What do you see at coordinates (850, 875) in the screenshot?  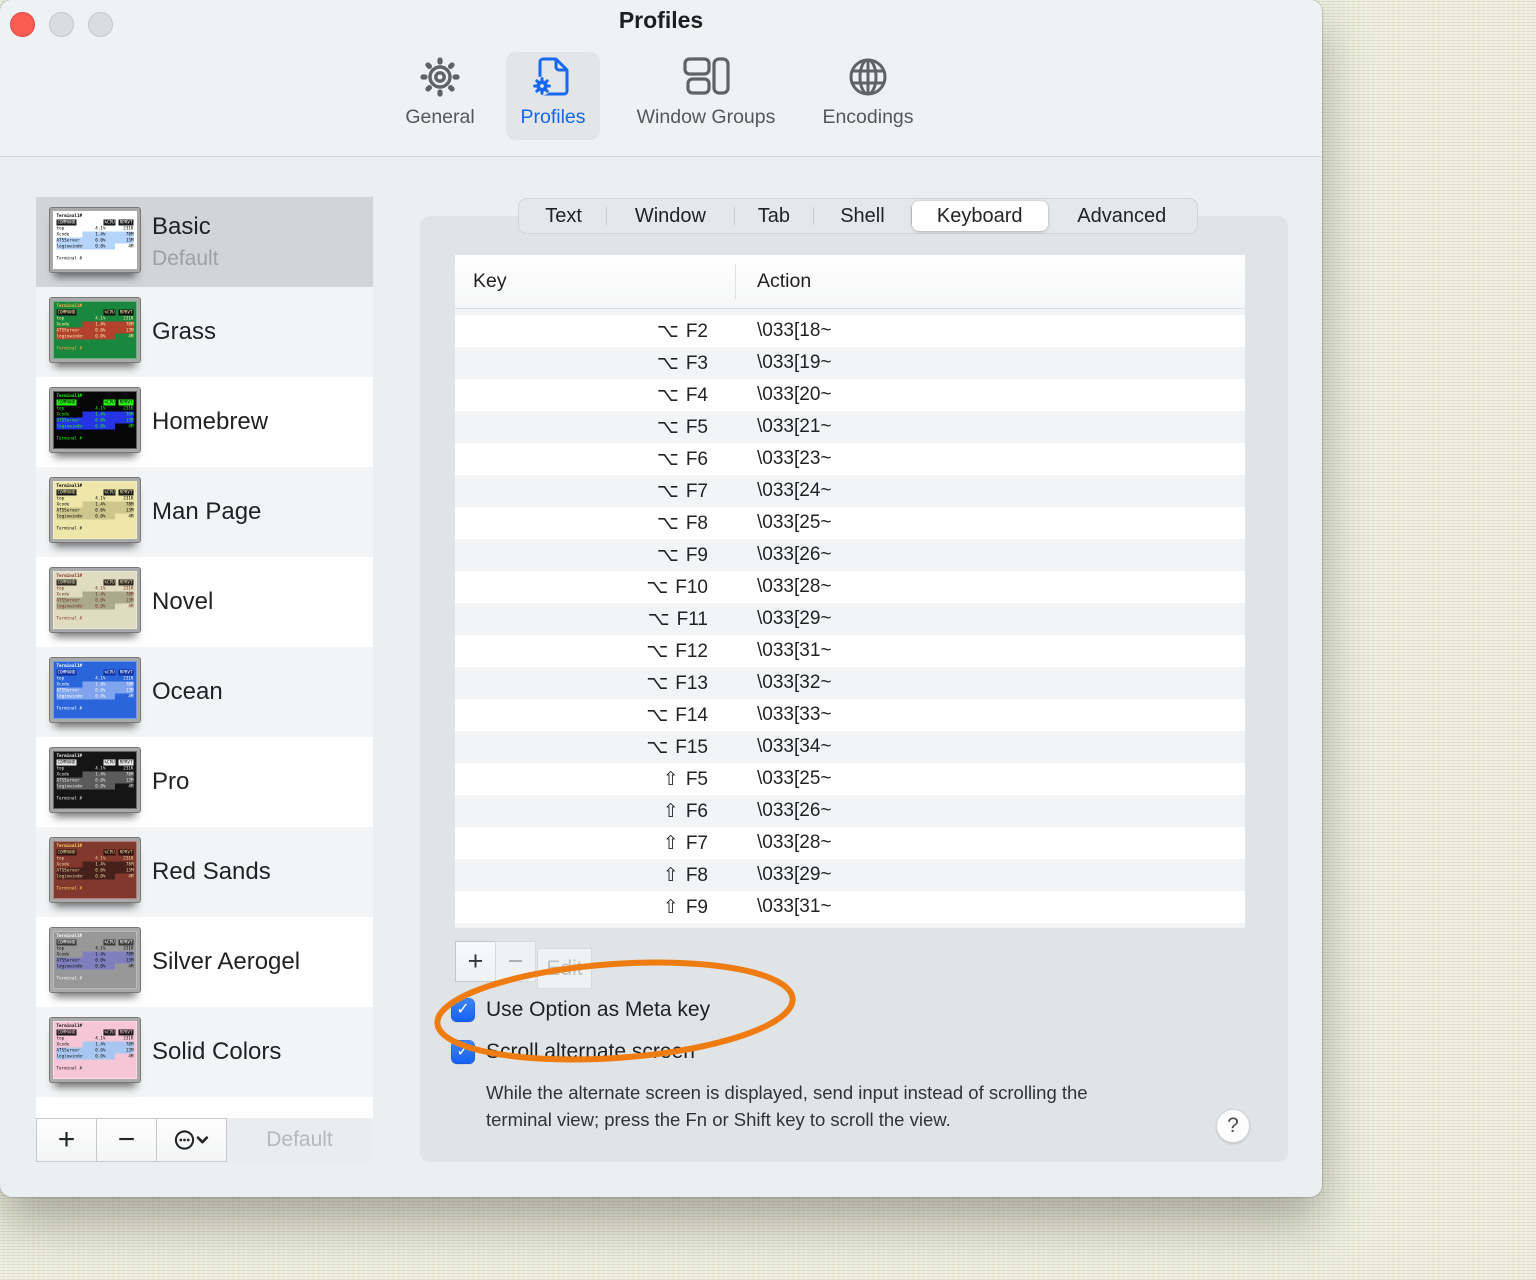 I see `key-binding-row: ⇧ F8 \033[29~` at bounding box center [850, 875].